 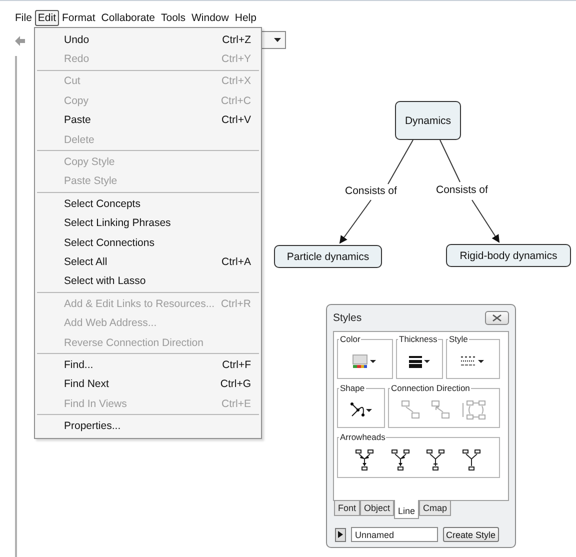 I want to click on close-icon, so click(x=497, y=318).